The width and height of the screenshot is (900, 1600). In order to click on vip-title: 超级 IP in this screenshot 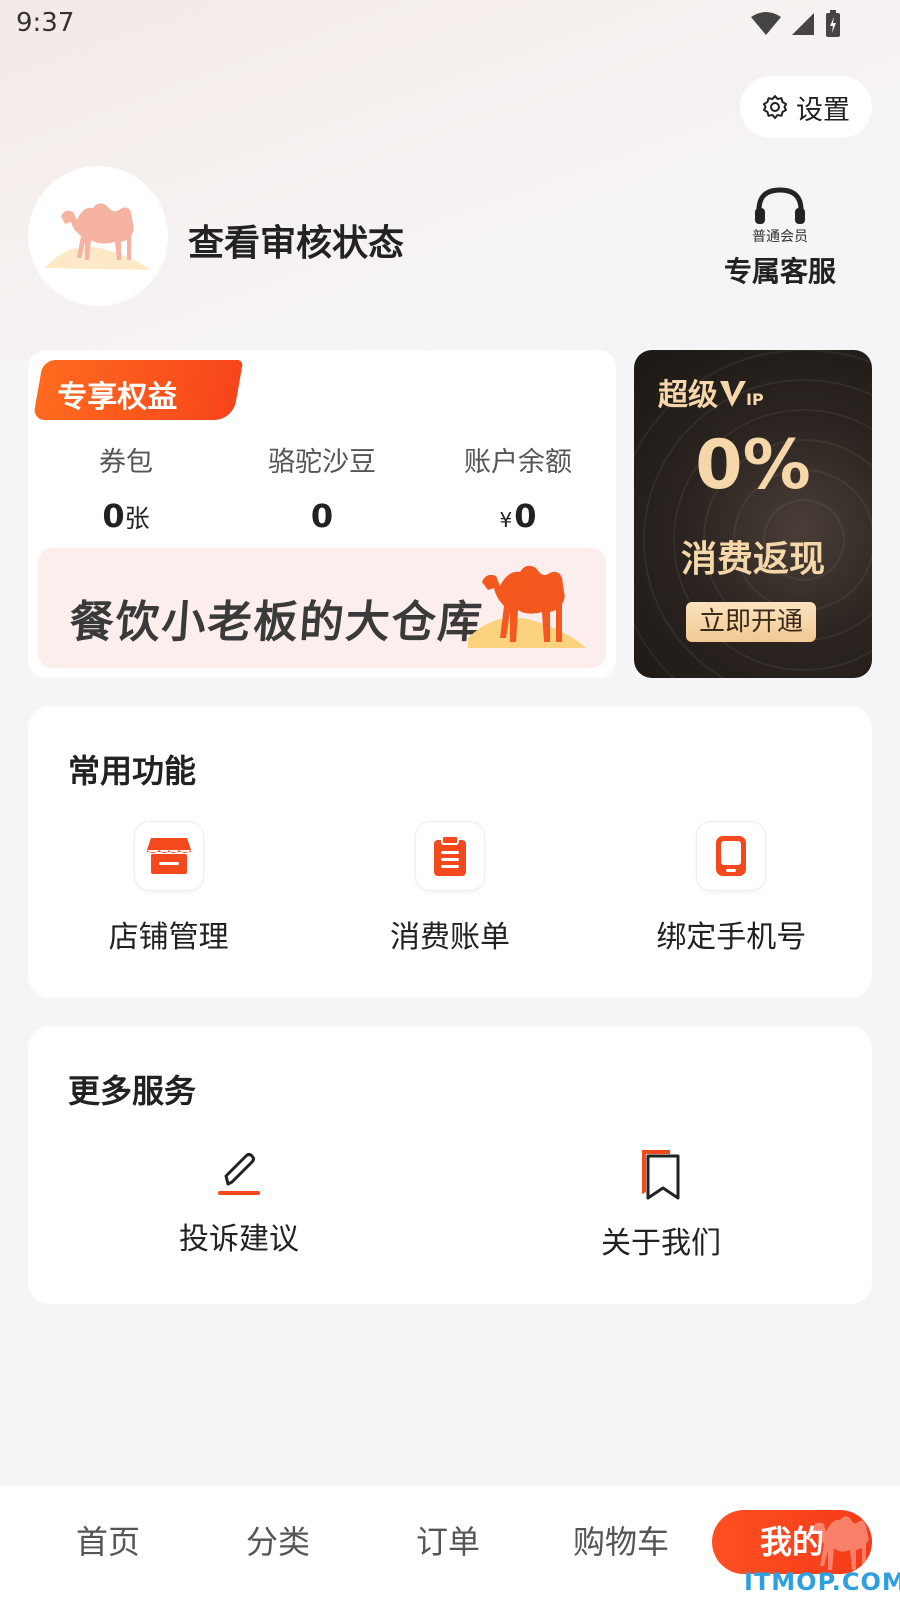, I will do `click(711, 395)`.